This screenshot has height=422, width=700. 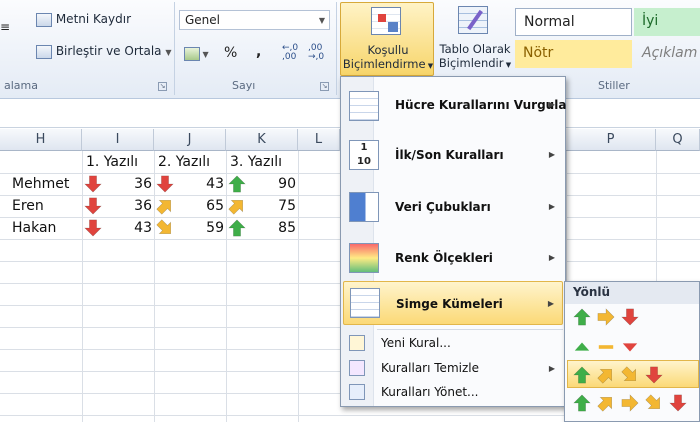 I want to click on wrap-text-label: Metni Kaydır, so click(x=93, y=19).